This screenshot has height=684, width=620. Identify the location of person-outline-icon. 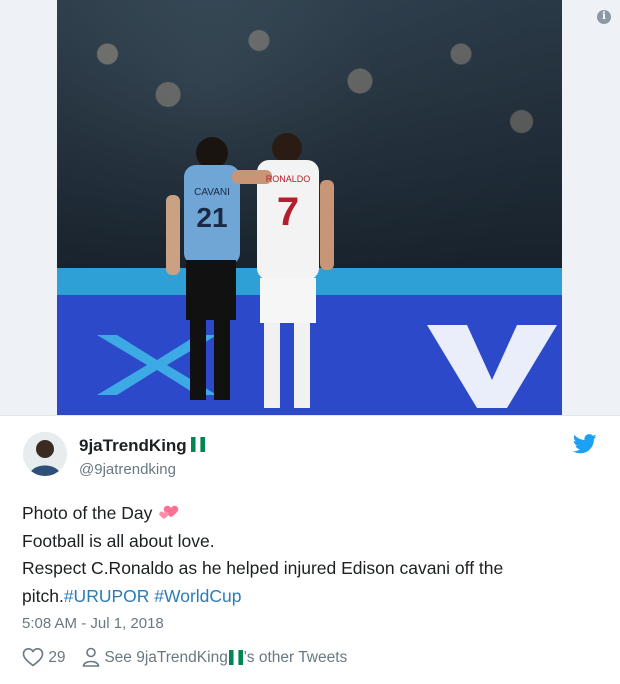
(91, 657).